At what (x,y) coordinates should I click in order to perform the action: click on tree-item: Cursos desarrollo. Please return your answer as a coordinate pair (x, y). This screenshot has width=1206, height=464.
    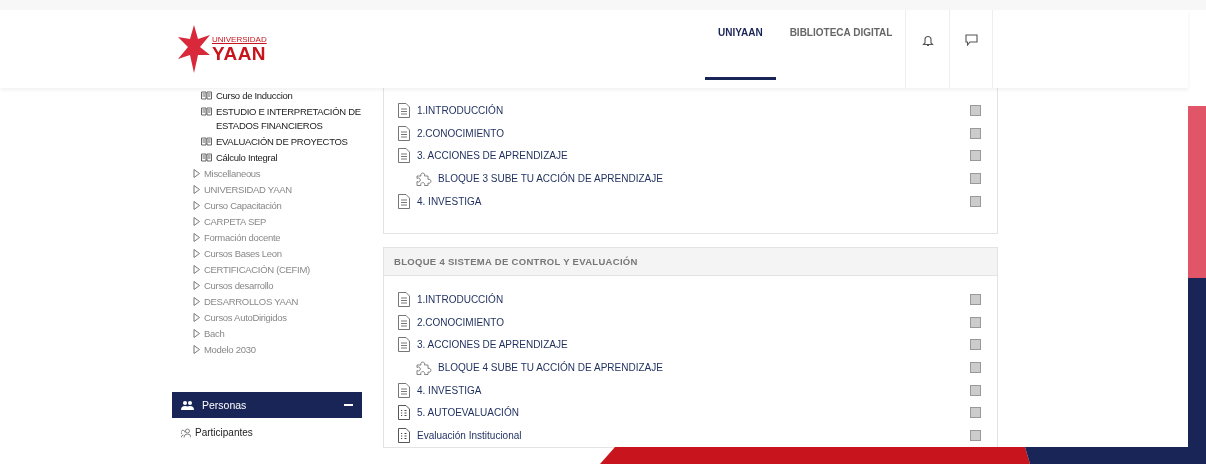
    Looking at the image, I should click on (267, 286).